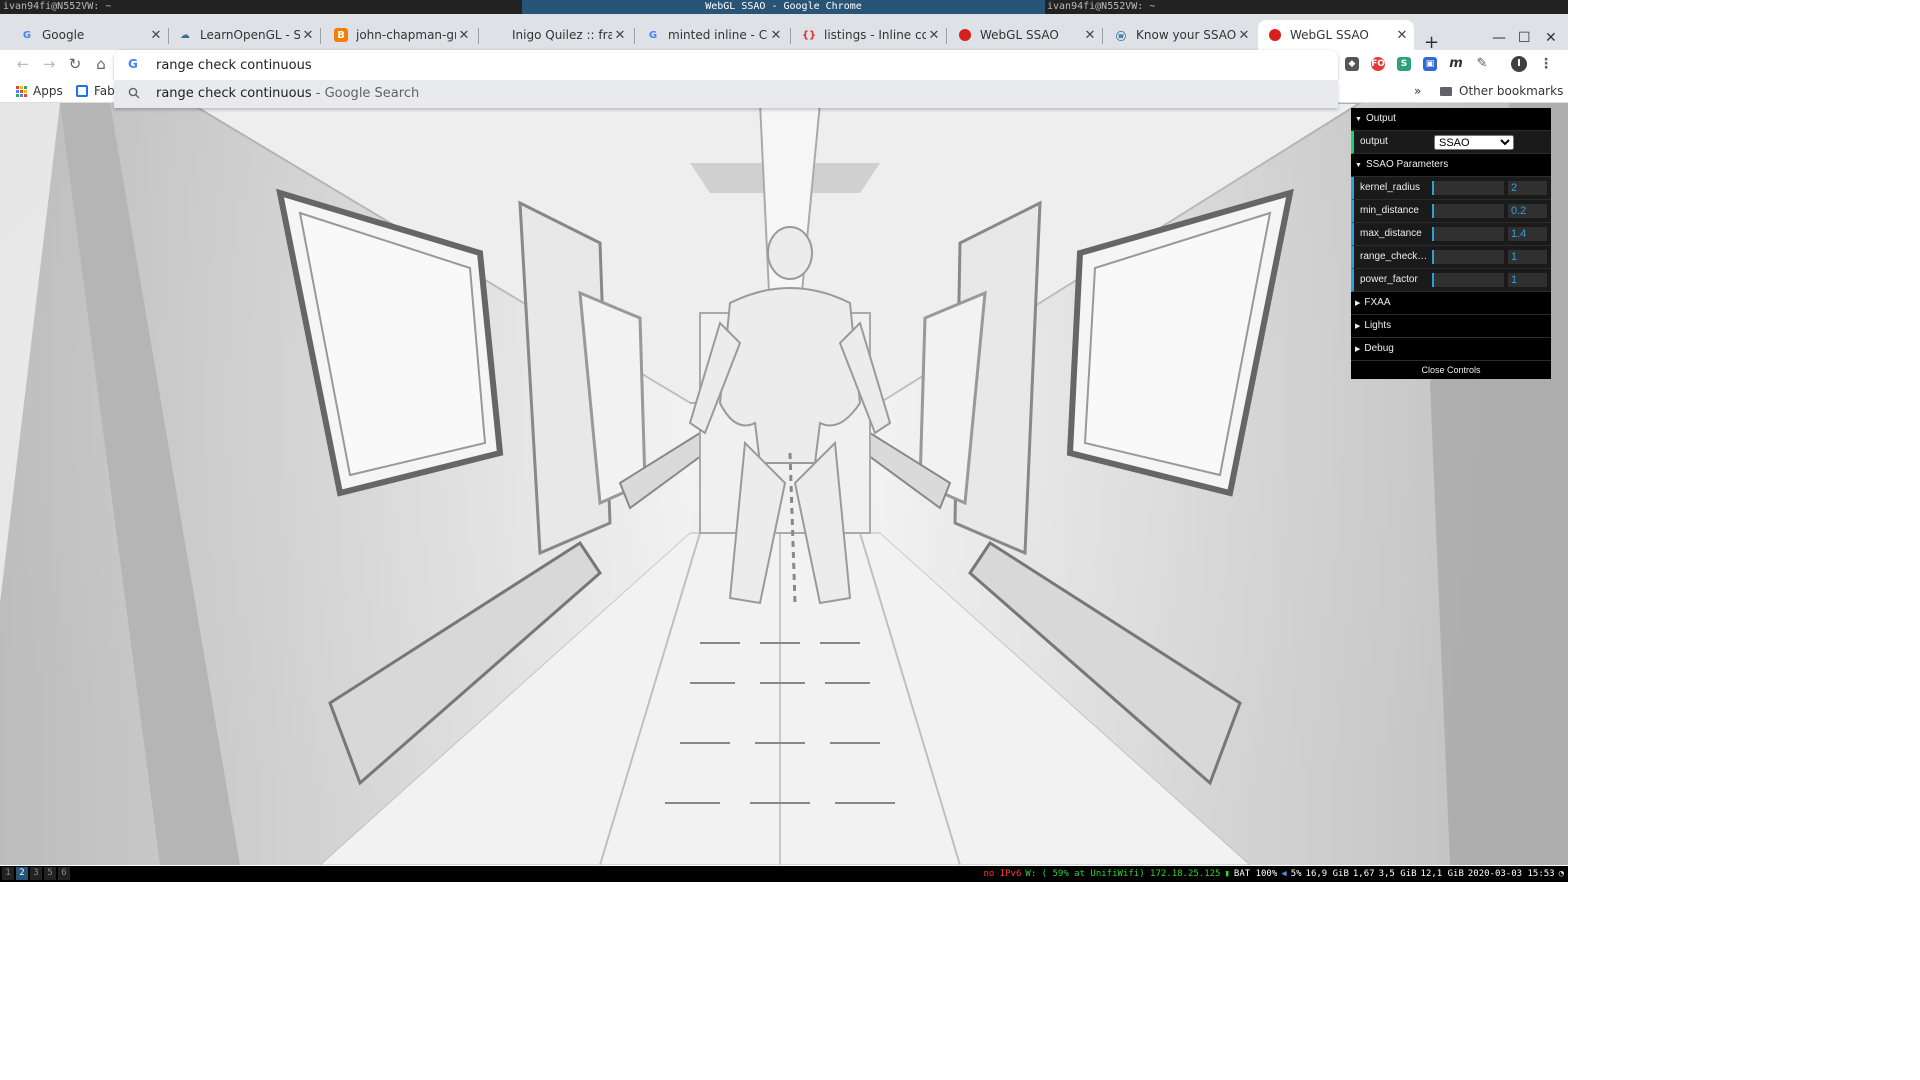 The width and height of the screenshot is (1920, 1080). What do you see at coordinates (1378, 64) in the screenshot?
I see `extension-record-icon: FO` at bounding box center [1378, 64].